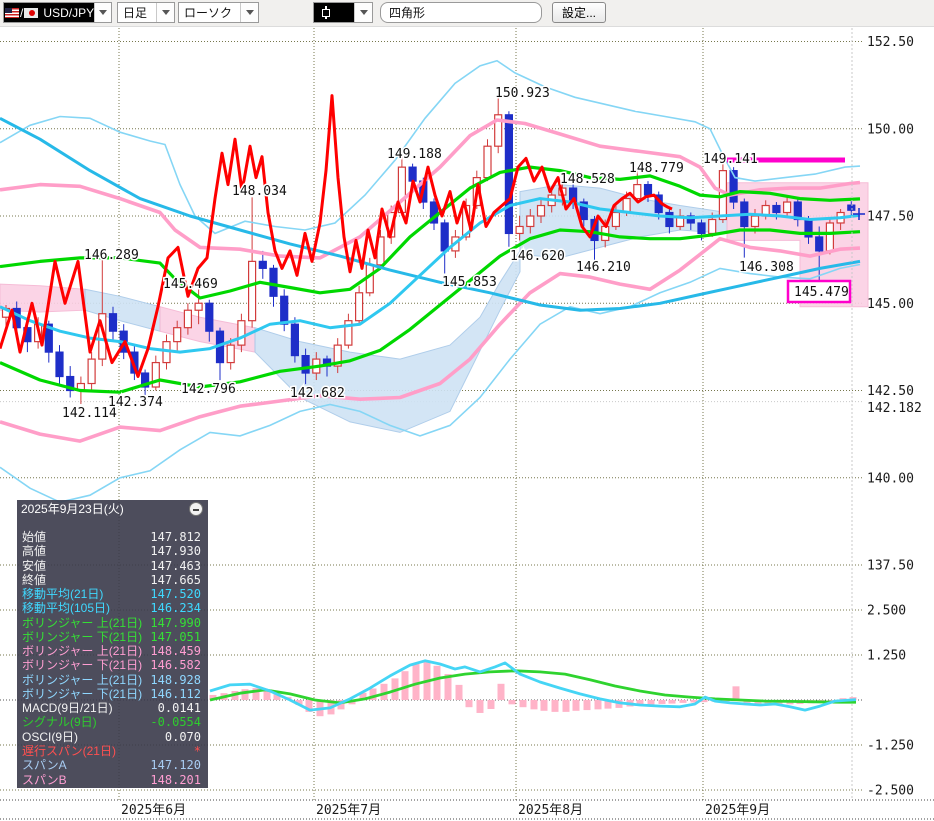 The width and height of the screenshot is (934, 821). Describe the element at coordinates (72, 509) in the screenshot. I see `panel-date: 2025年9月23日(火)` at that location.